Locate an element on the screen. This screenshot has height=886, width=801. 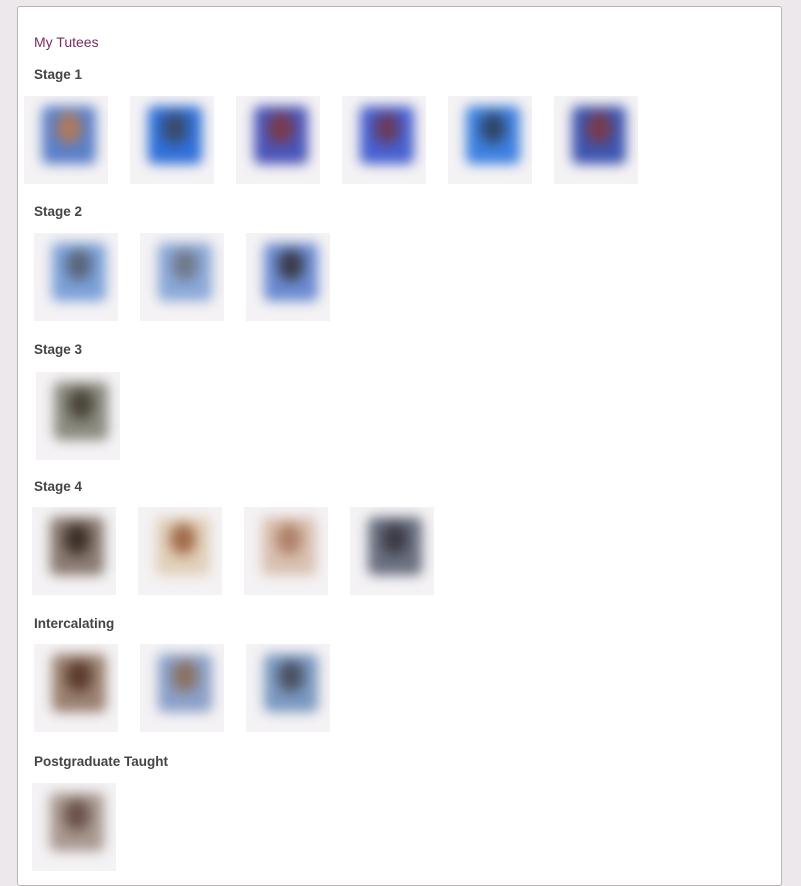
section-heading: Postgraduate Taught is located at coordinates (101, 761).